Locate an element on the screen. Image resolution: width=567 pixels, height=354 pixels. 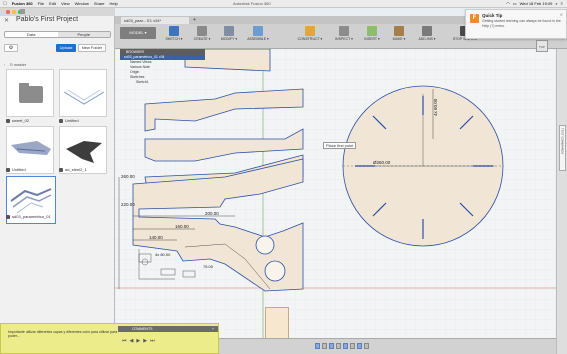
gear-icon: ⚙ is located at coordinates (11, 48).